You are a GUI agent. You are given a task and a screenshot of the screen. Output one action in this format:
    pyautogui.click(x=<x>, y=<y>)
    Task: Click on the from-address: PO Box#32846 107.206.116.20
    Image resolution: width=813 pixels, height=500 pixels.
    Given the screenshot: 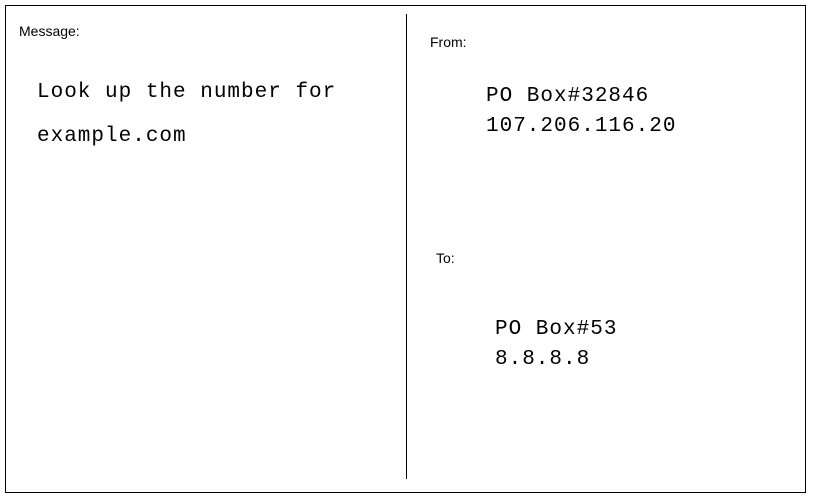 What is the action you would take?
    pyautogui.click(x=581, y=112)
    